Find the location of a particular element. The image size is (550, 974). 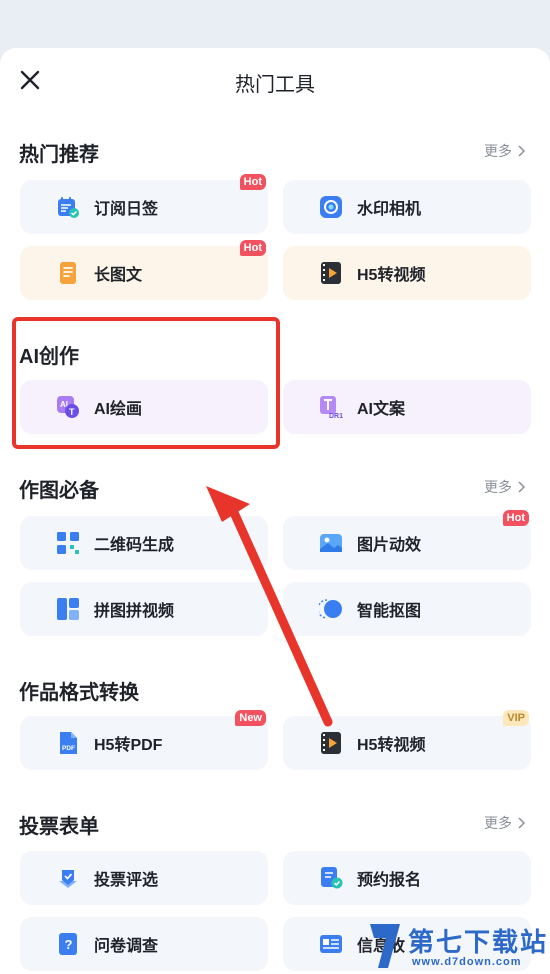

more-link-vote: 更多 is located at coordinates (505, 823).